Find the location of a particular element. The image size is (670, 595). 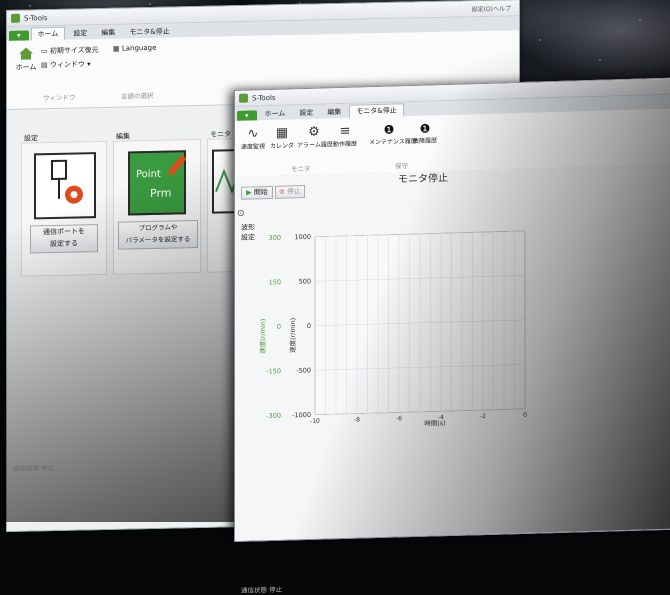

app-icon-front is located at coordinates (243, 98).